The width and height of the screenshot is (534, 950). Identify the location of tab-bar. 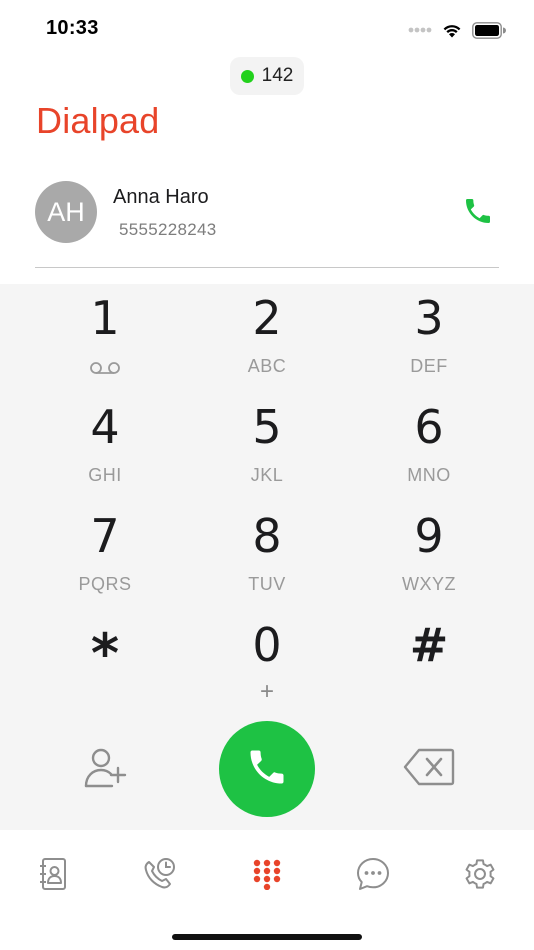
(267, 890).